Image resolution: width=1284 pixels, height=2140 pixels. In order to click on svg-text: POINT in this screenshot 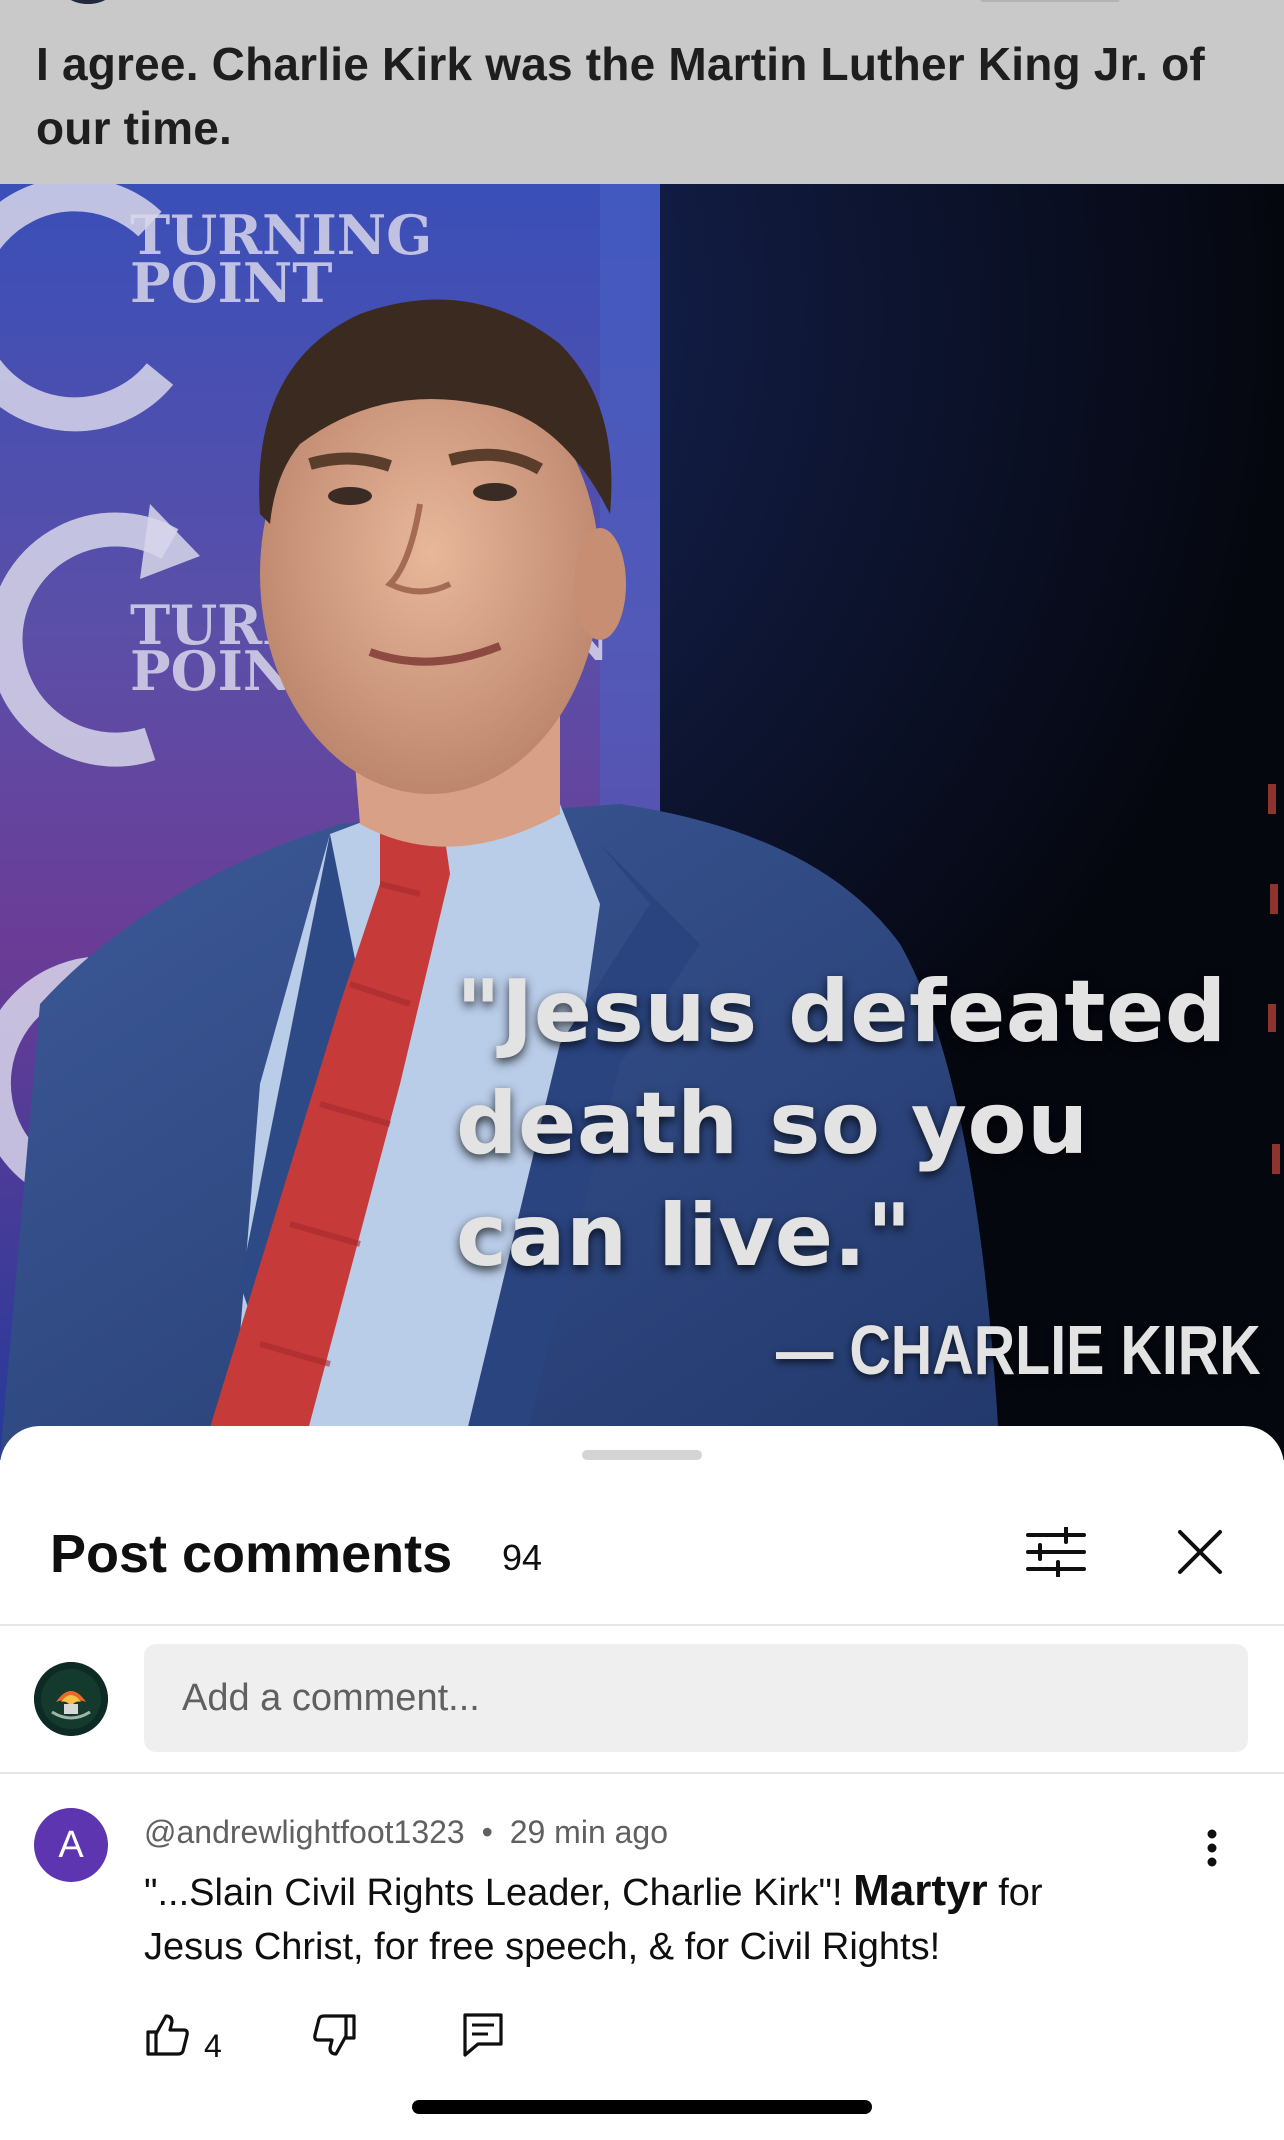, I will do `click(231, 283)`.